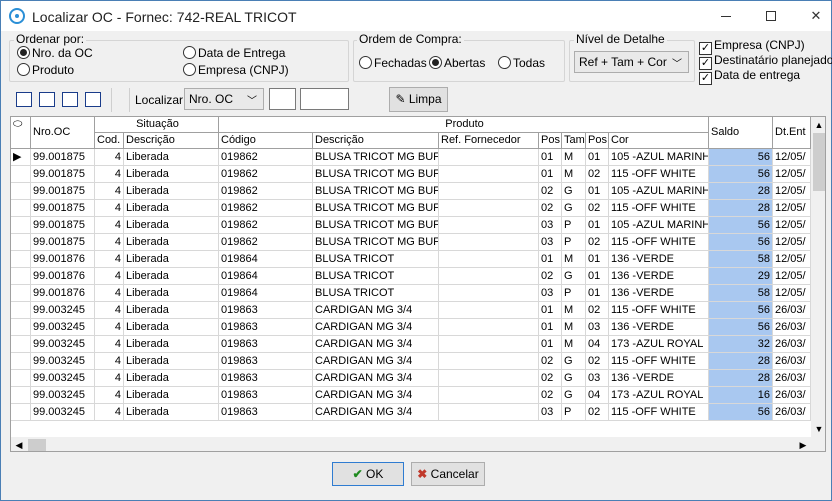 Image resolution: width=832 pixels, height=501 pixels. Describe the element at coordinates (816, 16) in the screenshot. I see `close-button: ✕` at that location.